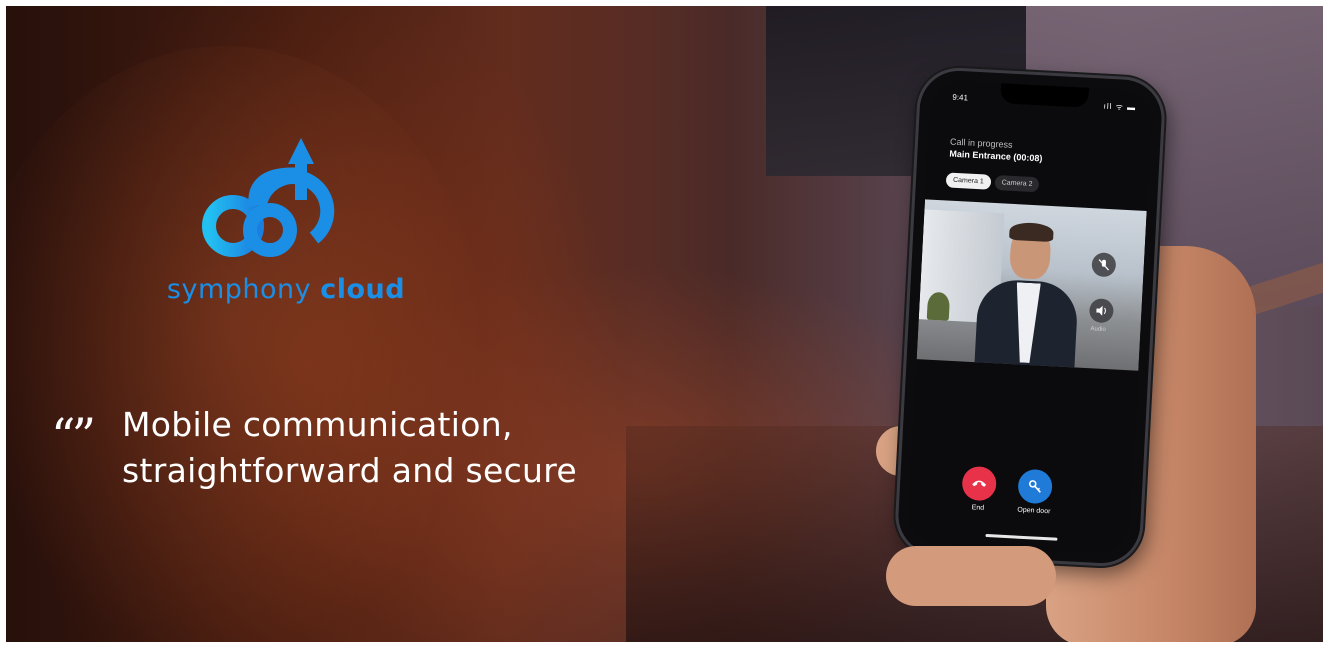  What do you see at coordinates (363, 289) in the screenshot?
I see `brand-name-part2: cloud` at bounding box center [363, 289].